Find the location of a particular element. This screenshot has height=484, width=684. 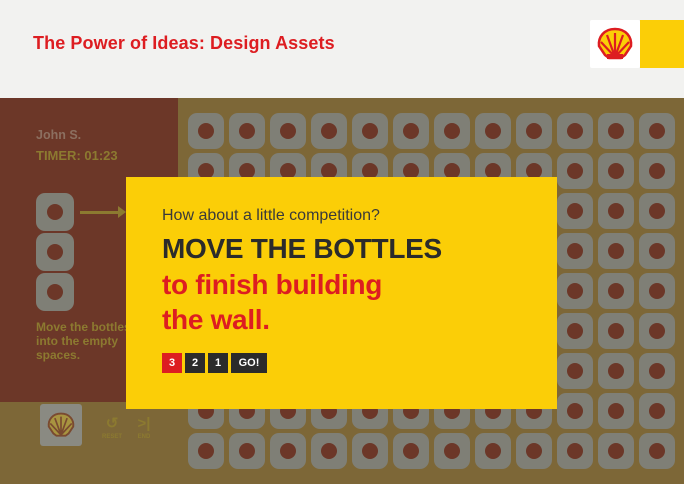

end-button: >| END is located at coordinates (144, 428).